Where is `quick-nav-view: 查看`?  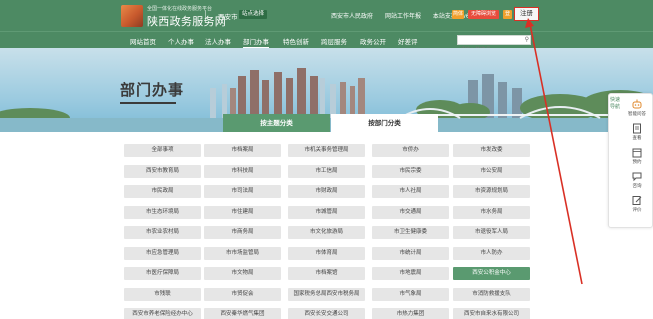
quick-nav-view: 查看 is located at coordinates (637, 132).